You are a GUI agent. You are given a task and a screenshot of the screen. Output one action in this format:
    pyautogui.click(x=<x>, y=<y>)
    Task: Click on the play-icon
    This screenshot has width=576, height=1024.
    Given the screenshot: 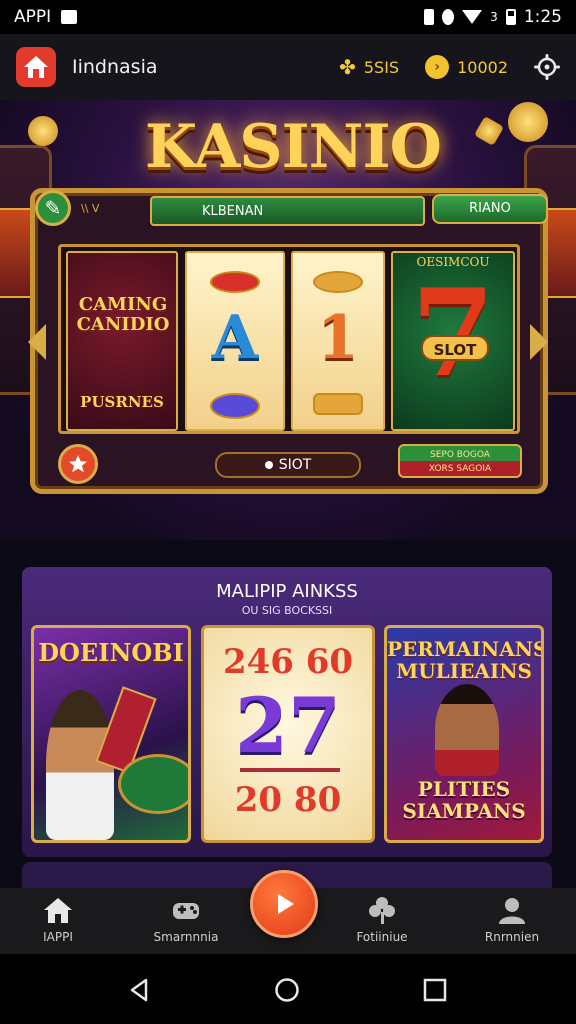 What is the action you would take?
    pyautogui.click(x=286, y=904)
    